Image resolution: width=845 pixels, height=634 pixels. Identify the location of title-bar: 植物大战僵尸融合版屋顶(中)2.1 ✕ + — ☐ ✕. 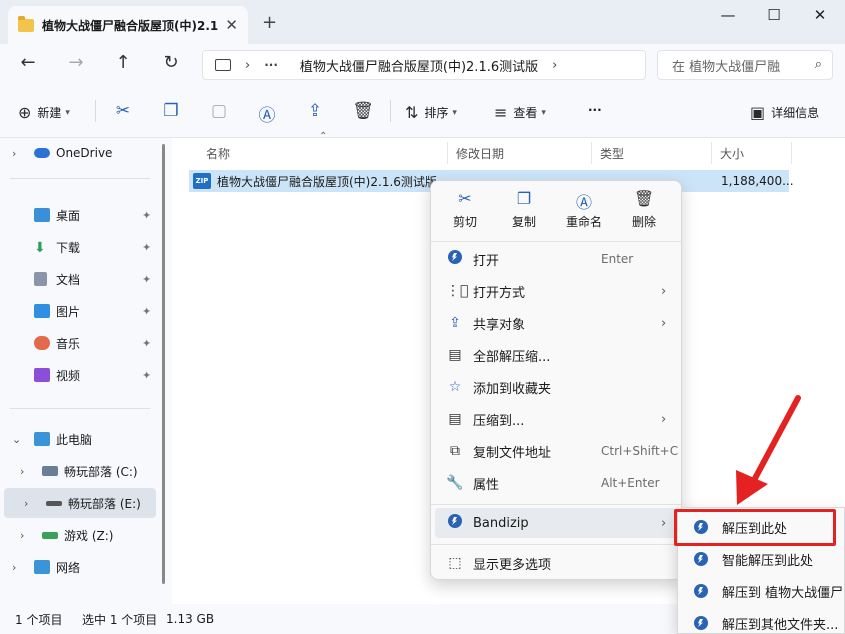
(422, 22).